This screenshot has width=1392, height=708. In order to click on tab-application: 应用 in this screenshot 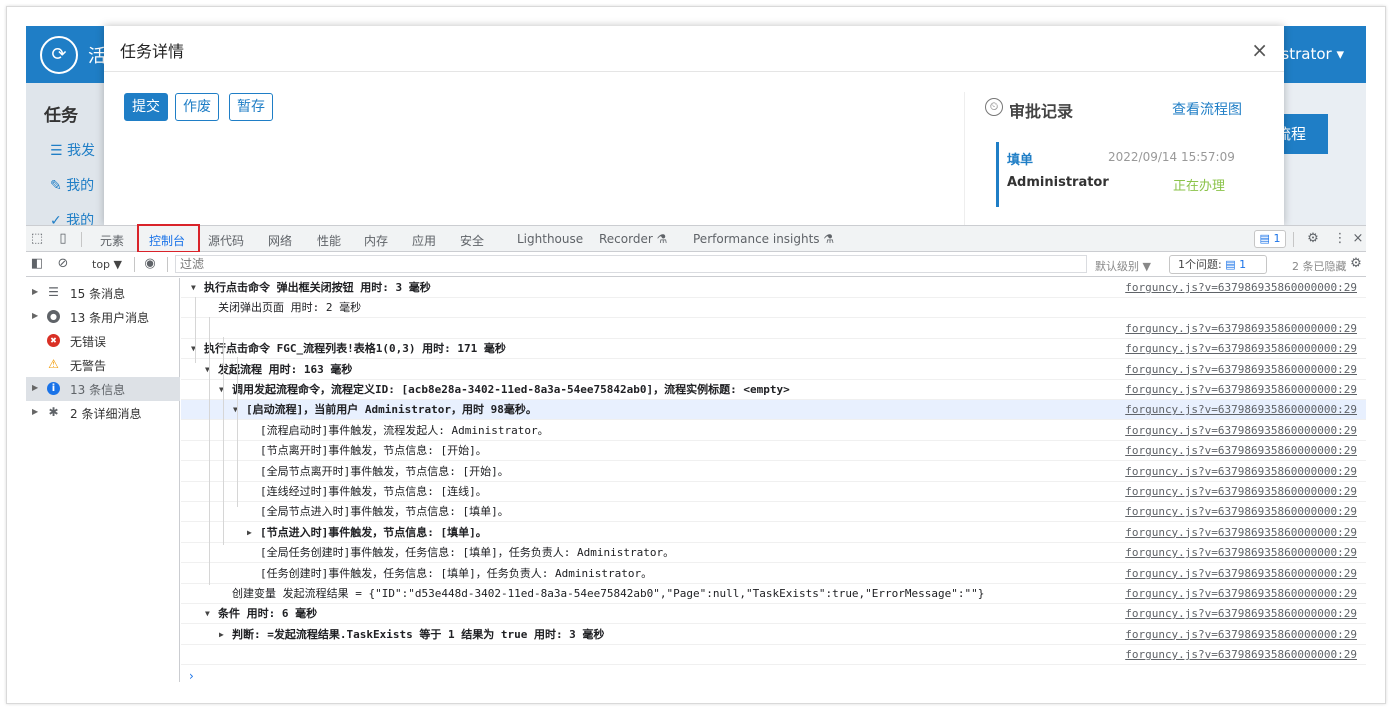, I will do `click(424, 240)`.